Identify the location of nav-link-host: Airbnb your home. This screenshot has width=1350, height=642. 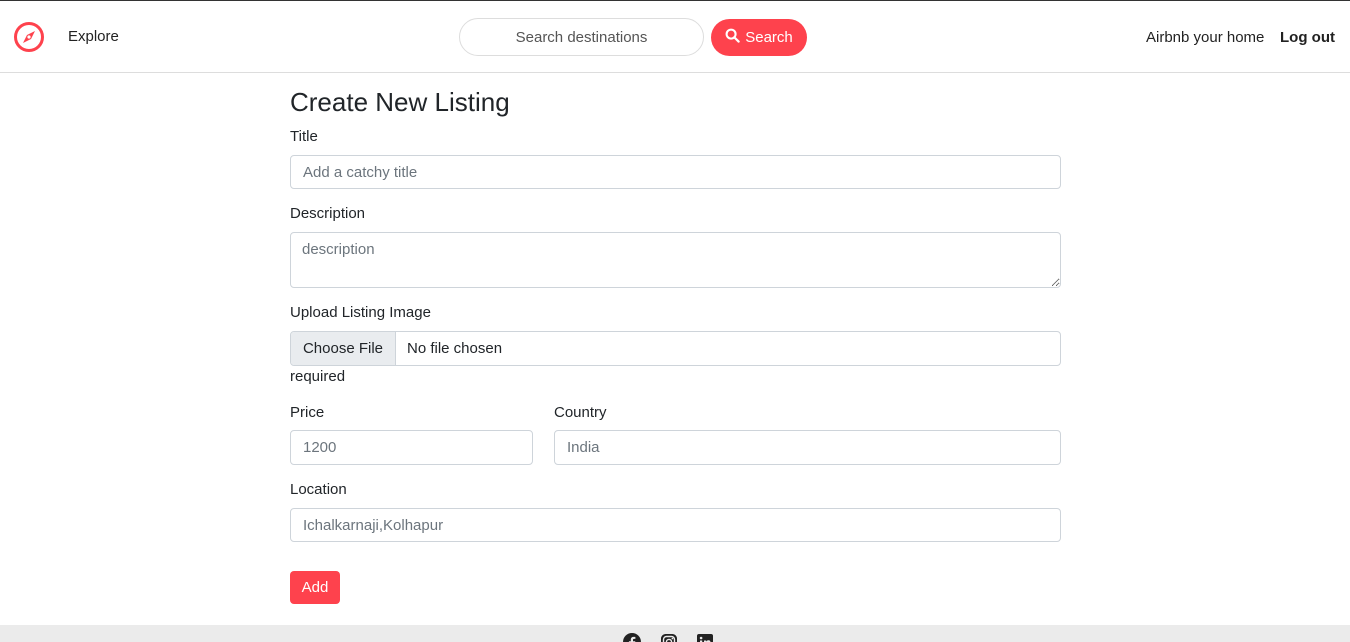
(1205, 37).